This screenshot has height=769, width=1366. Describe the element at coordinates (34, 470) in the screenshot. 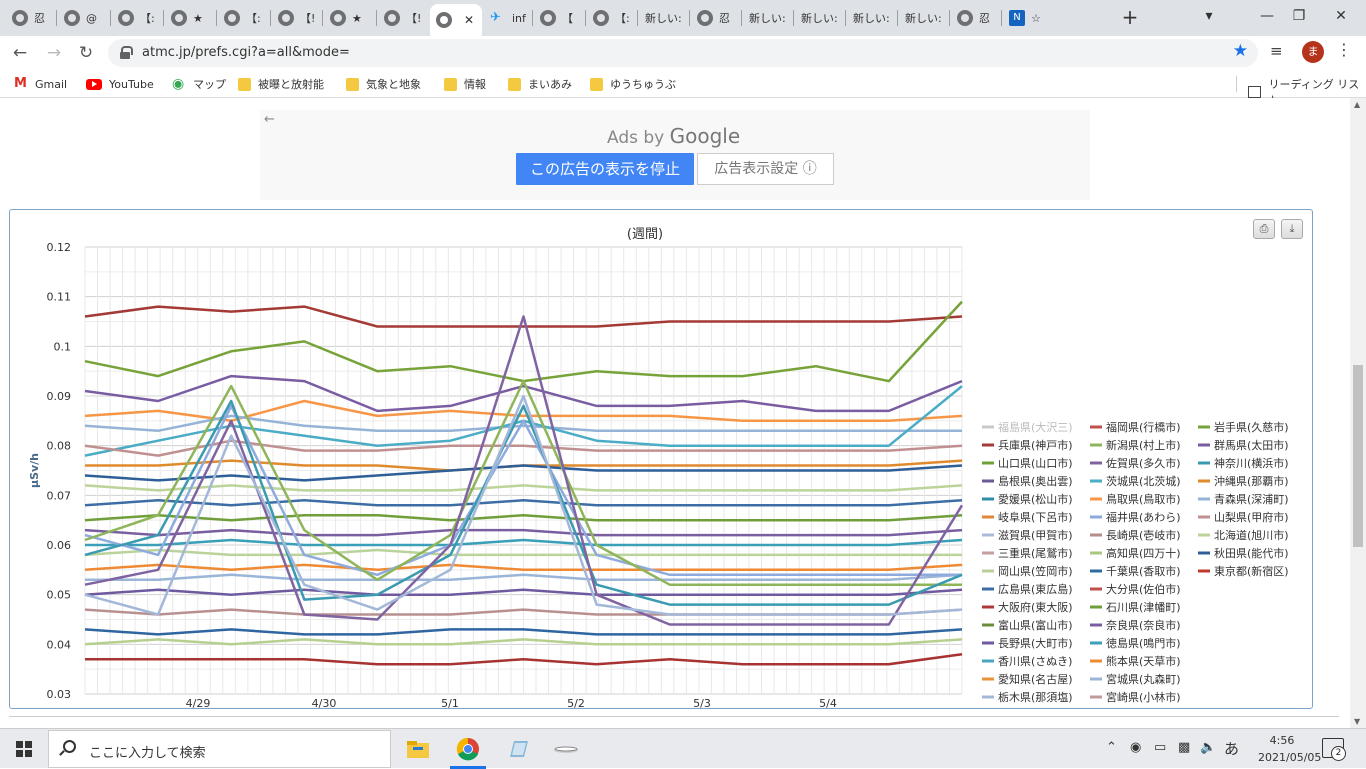

I see `y-axis-label: μSv/h` at that location.